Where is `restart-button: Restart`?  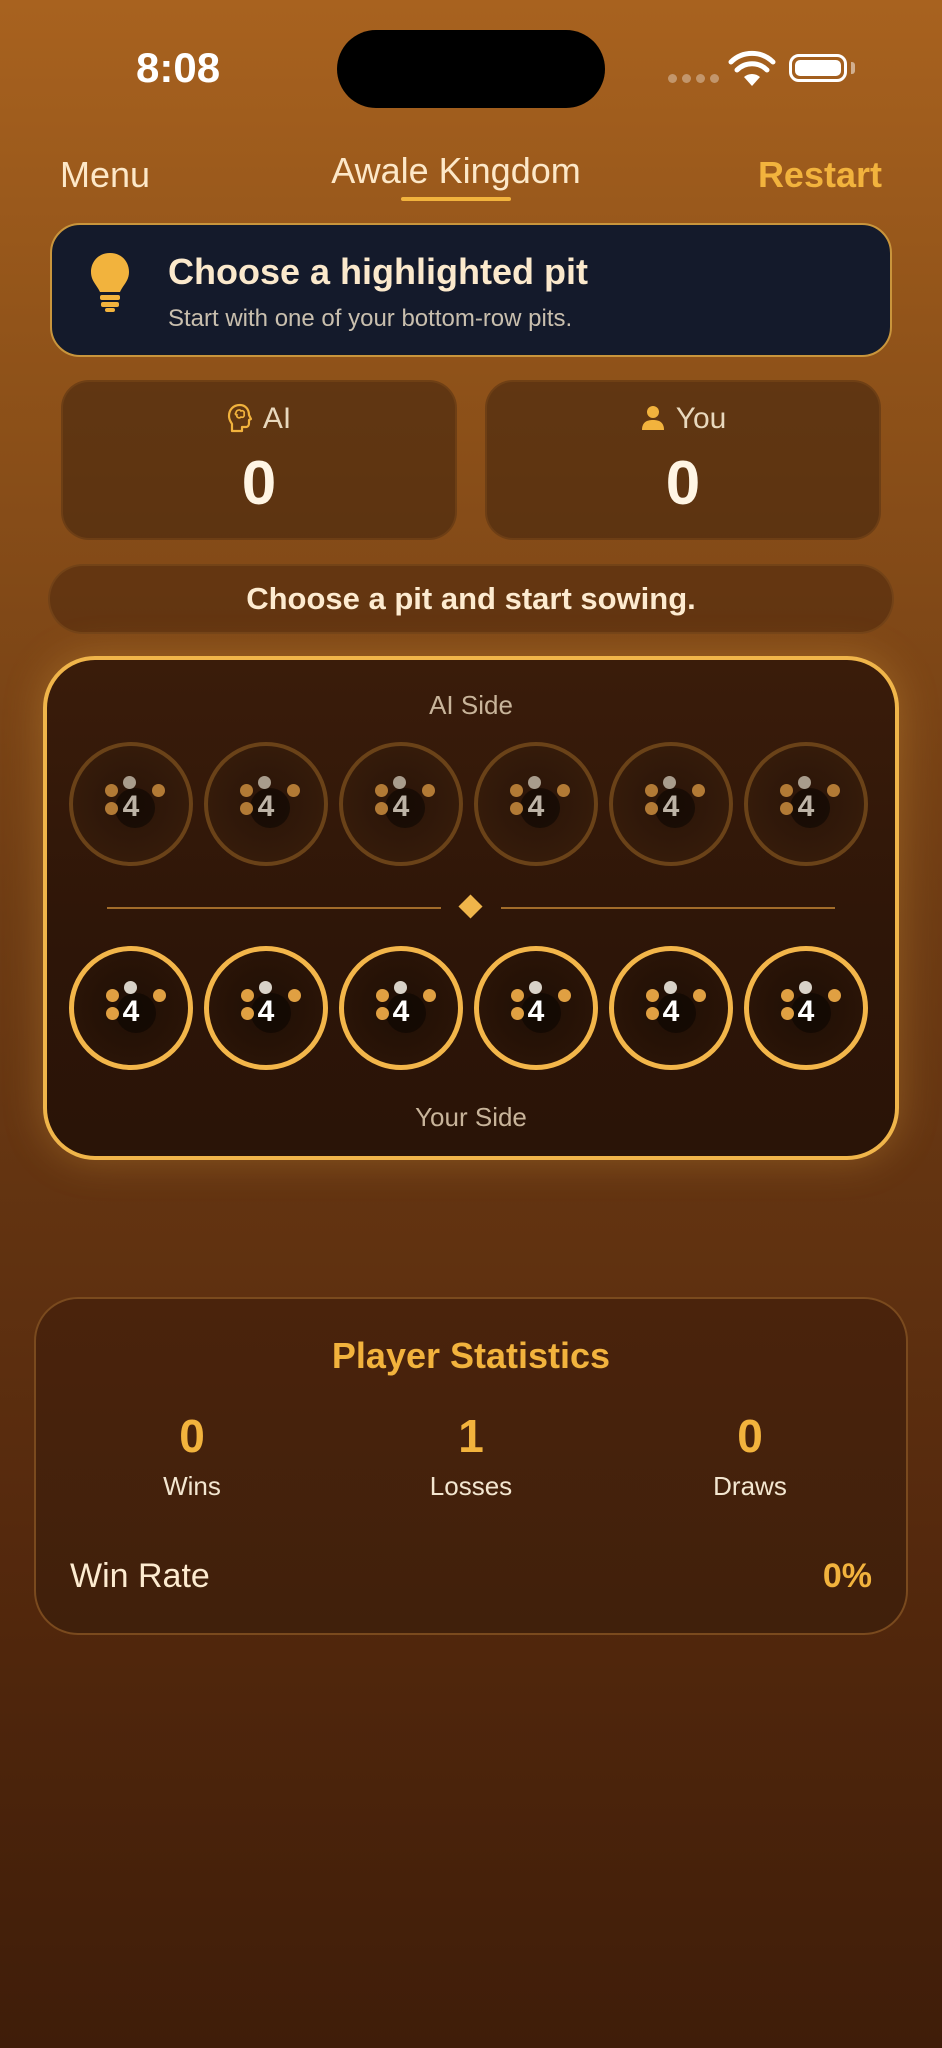 restart-button: Restart is located at coordinates (820, 175).